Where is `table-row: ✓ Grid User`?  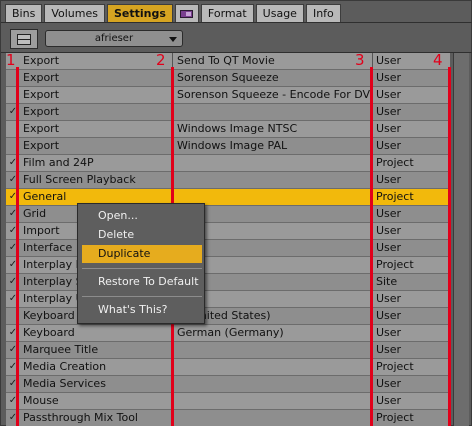 table-row: ✓ Grid User is located at coordinates (228, 214).